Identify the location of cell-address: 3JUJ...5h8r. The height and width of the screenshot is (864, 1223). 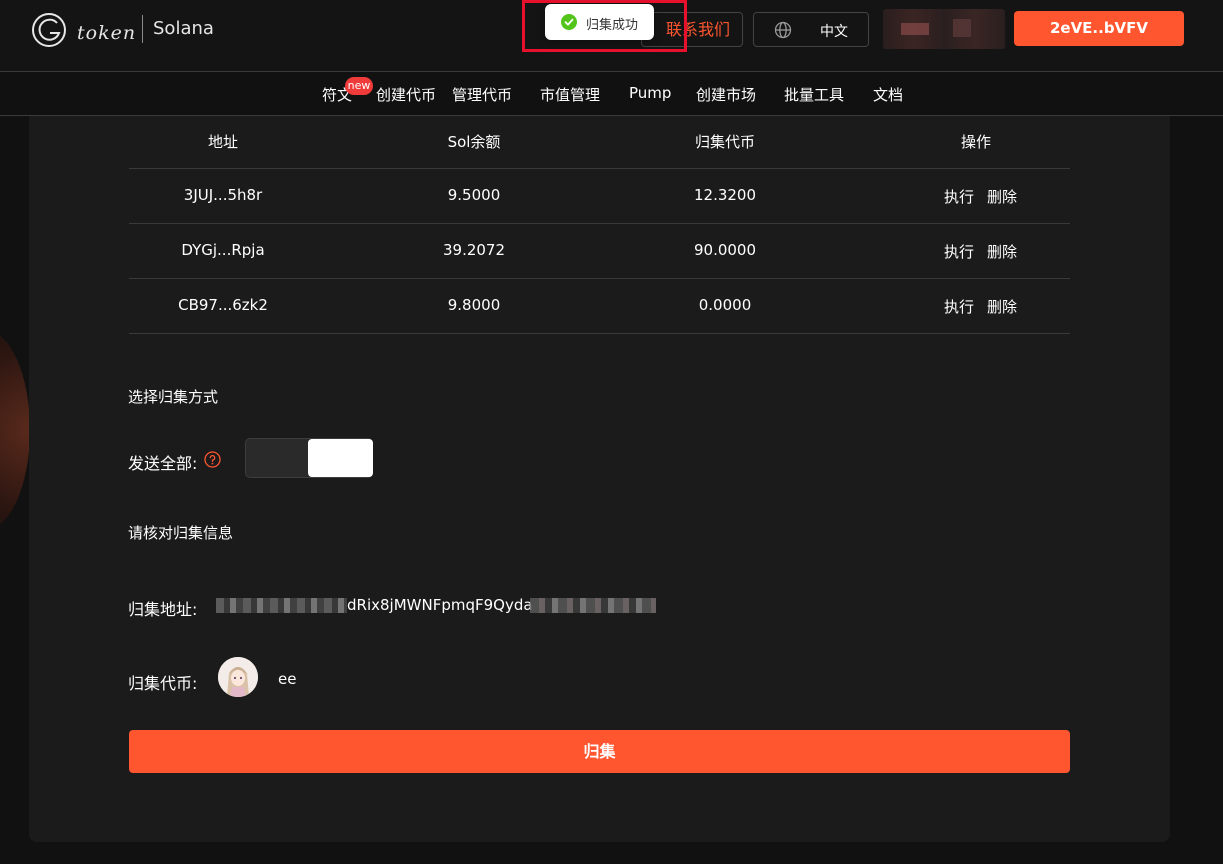
(223, 195).